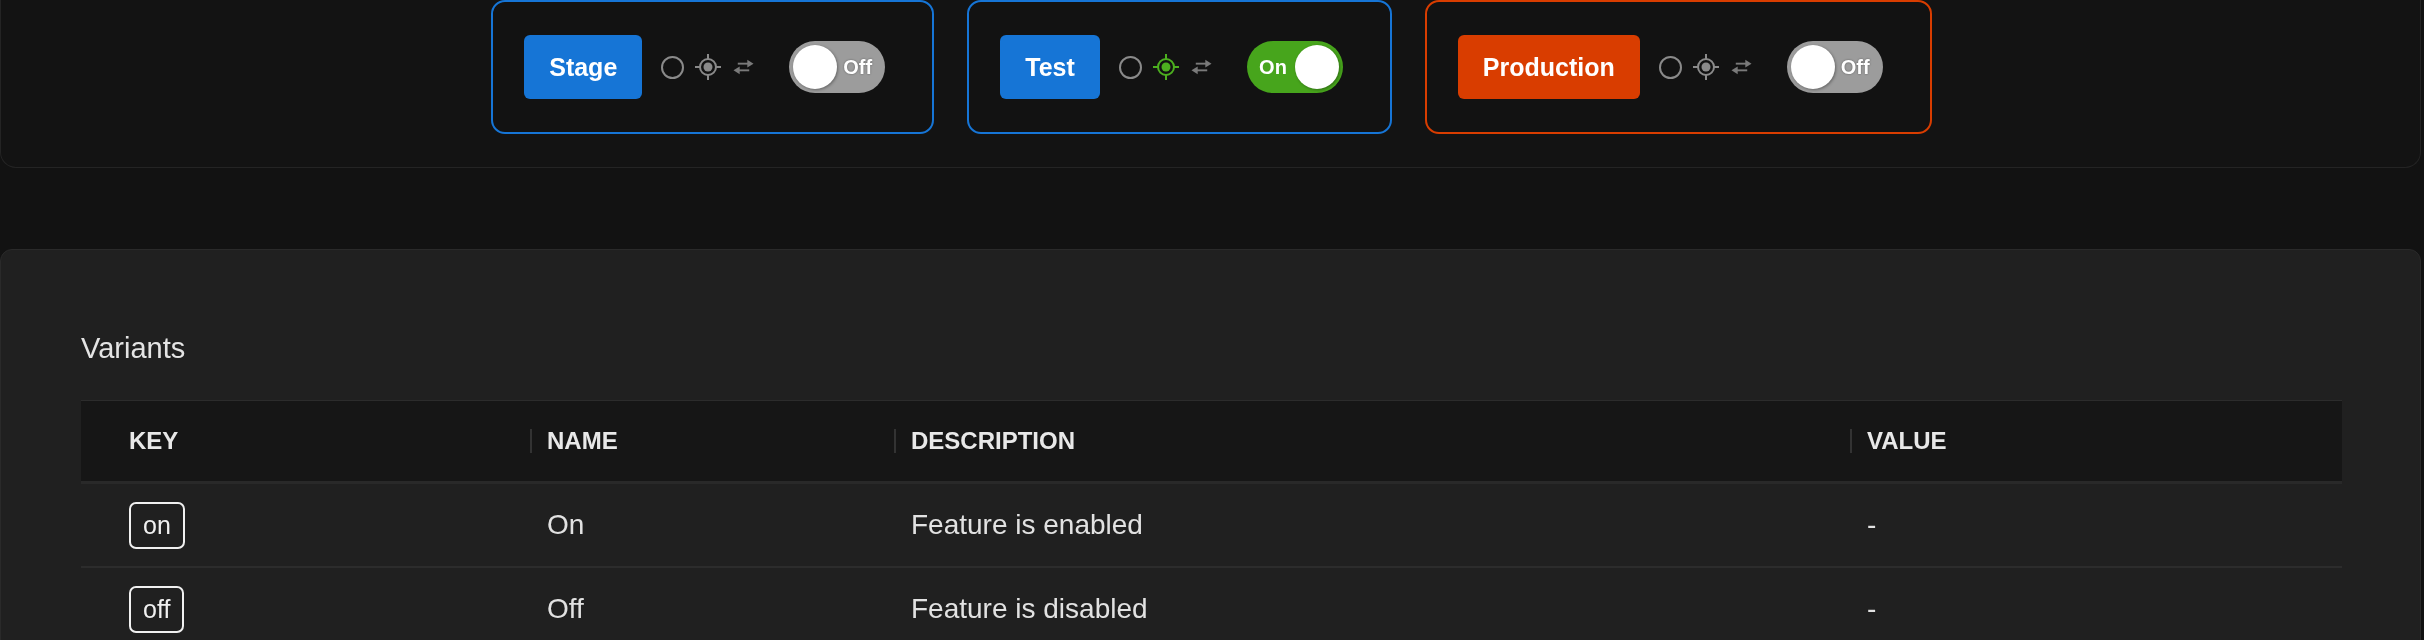  Describe the element at coordinates (1294, 67) in the screenshot. I see `toggle-switch: On` at that location.